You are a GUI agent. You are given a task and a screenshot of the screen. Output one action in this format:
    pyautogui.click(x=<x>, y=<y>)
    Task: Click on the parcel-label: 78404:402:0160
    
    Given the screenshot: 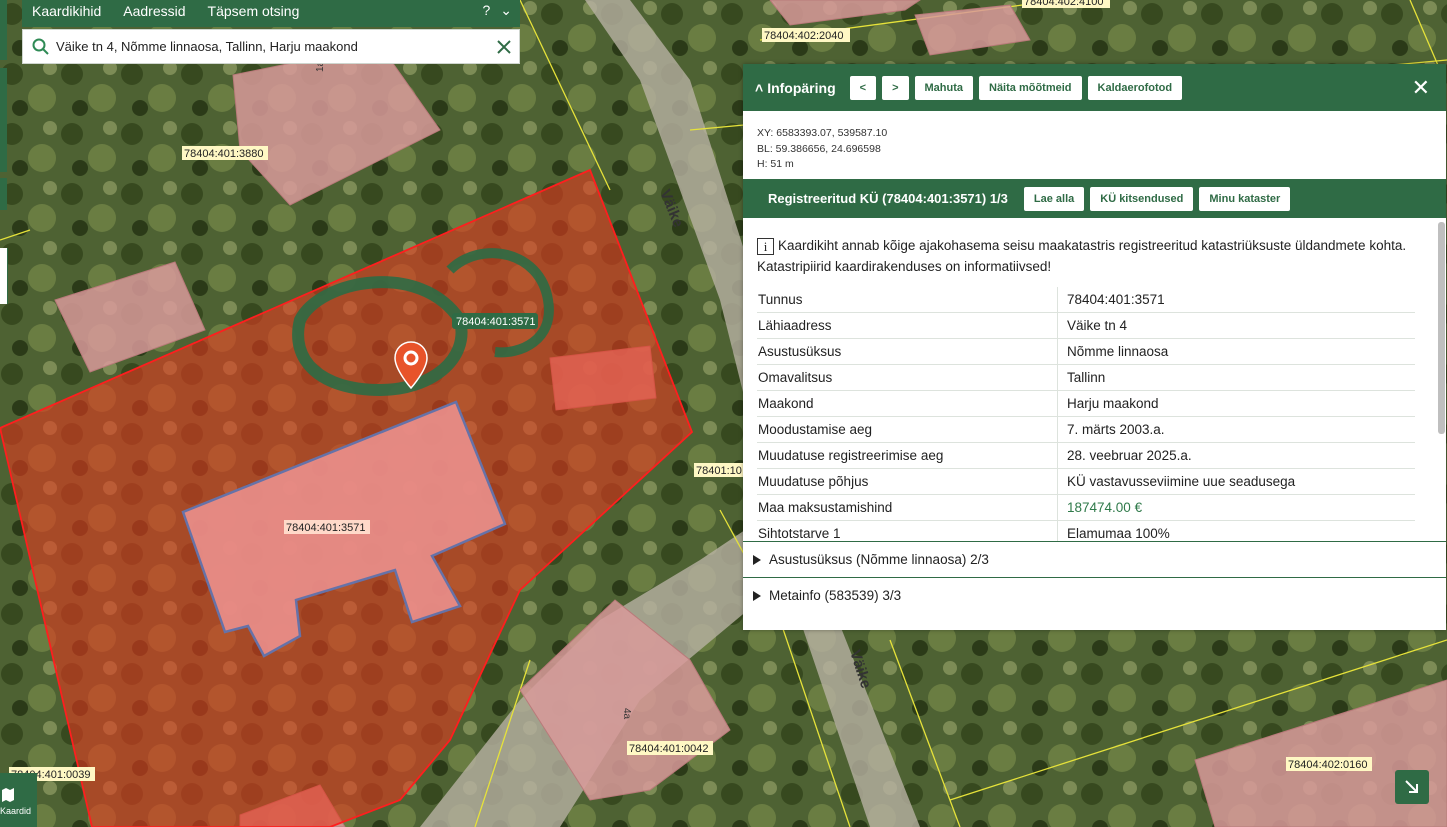 What is the action you would take?
    pyautogui.click(x=1329, y=764)
    